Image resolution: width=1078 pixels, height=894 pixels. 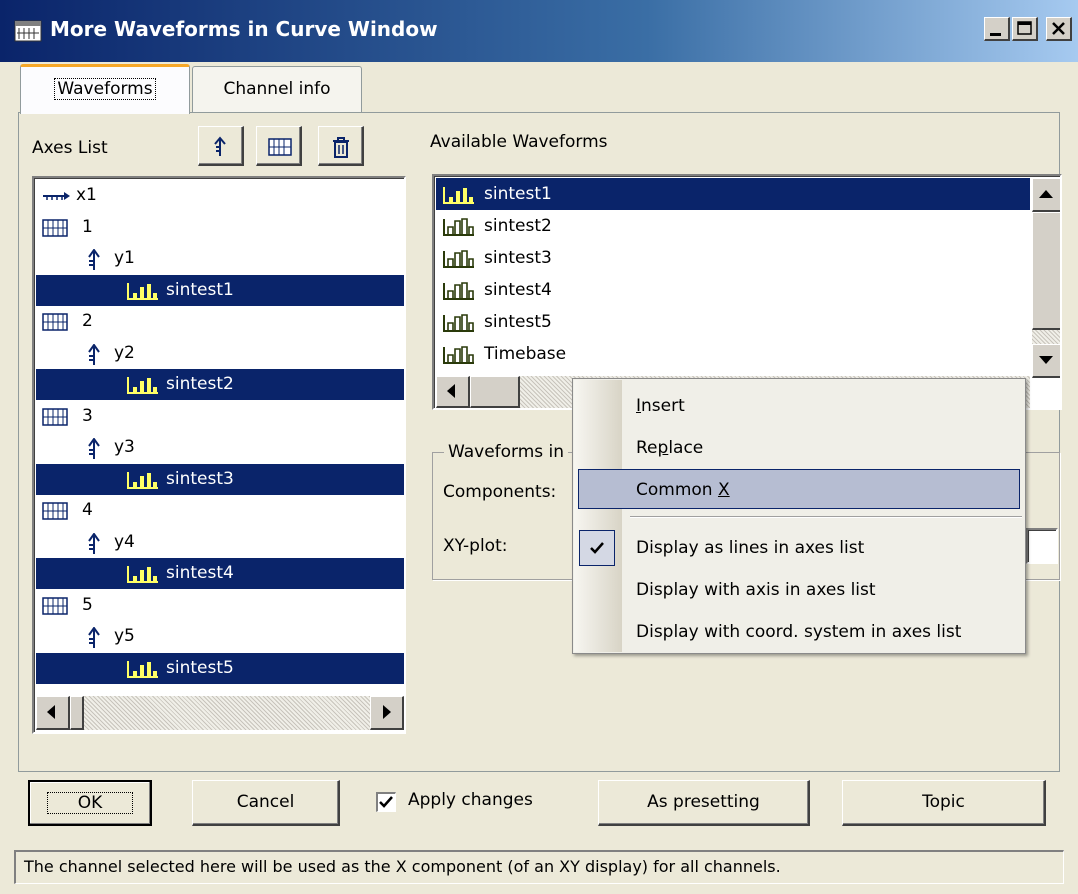 I want to click on tree-item: x1, so click(x=220, y=195).